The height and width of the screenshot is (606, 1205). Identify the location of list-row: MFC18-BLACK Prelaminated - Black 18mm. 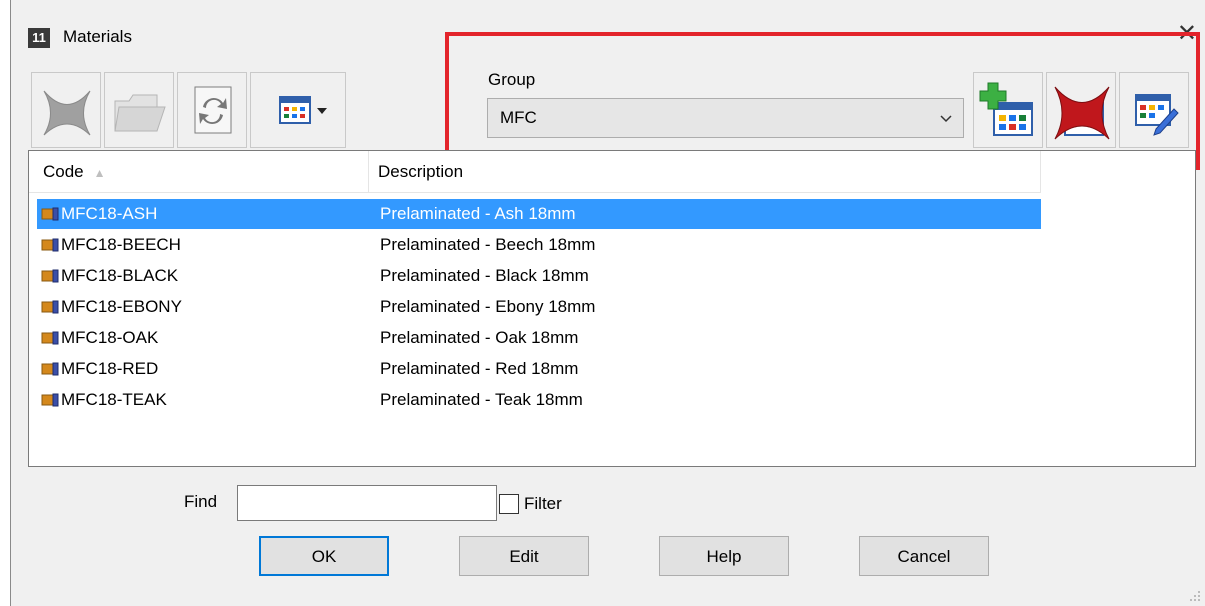
(539, 276).